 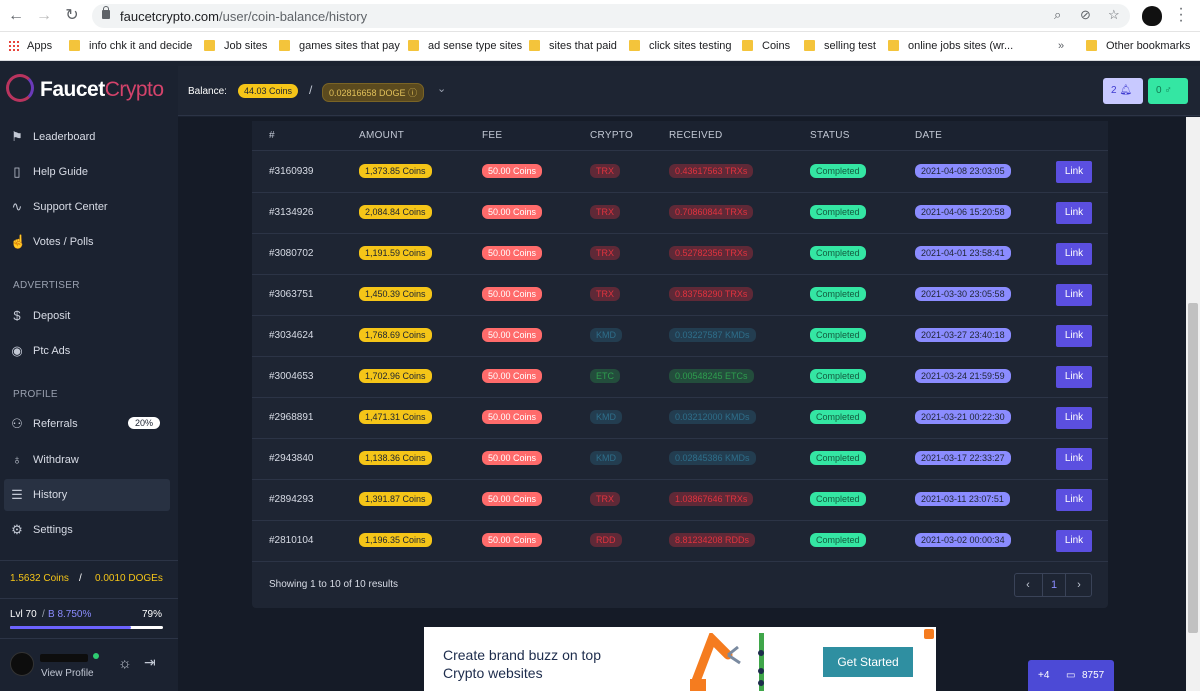 What do you see at coordinates (1054, 585) in the screenshot?
I see `page-1-button: 1` at bounding box center [1054, 585].